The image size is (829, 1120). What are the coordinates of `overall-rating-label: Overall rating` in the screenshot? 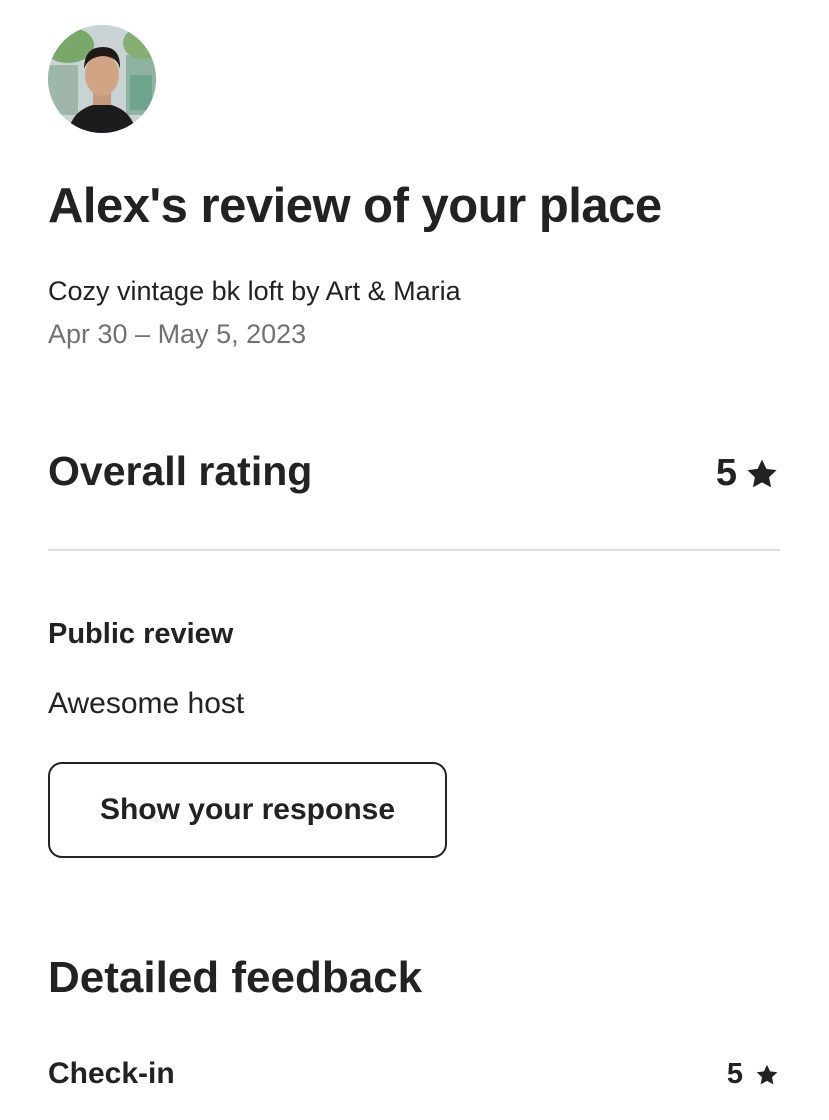 It's located at (180, 471).